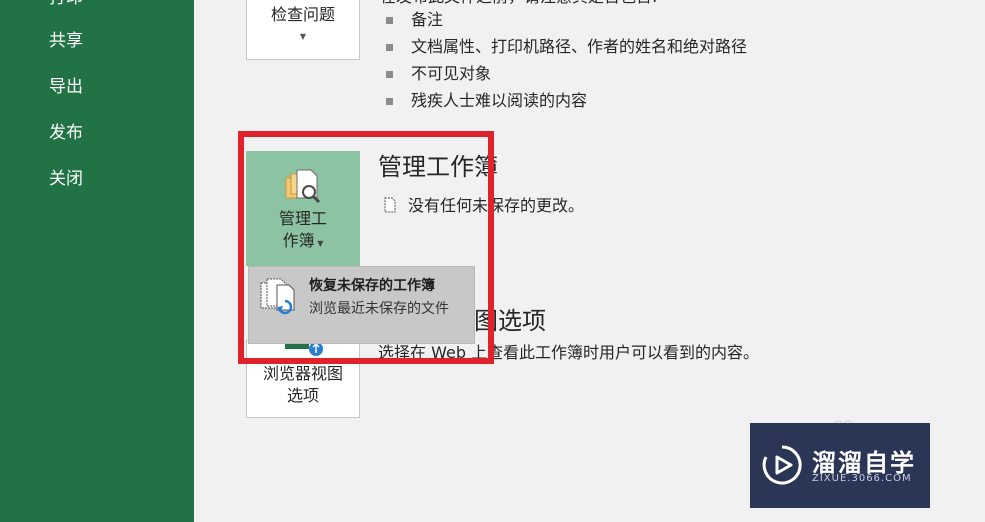  I want to click on browser-view-description: 选择在 Web 上查看此工作簿时用户可以看到的内容。, so click(569, 352).